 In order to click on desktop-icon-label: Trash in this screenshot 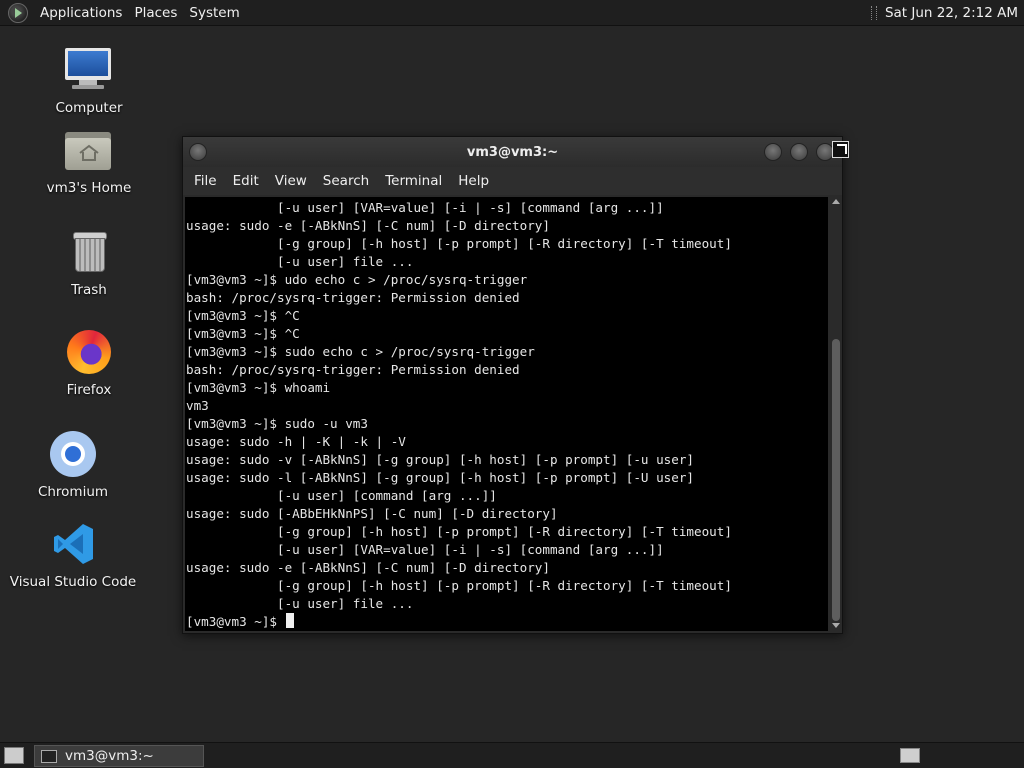, I will do `click(89, 290)`.